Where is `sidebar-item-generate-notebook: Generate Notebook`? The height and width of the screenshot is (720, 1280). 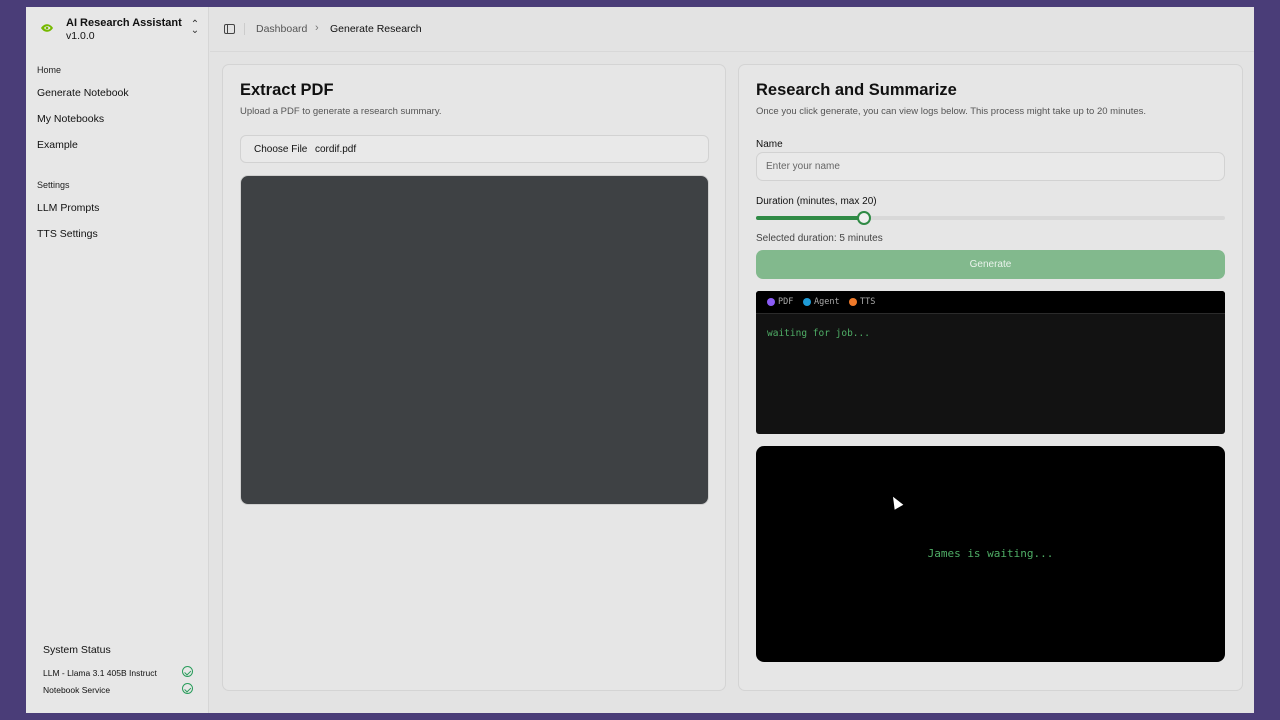
sidebar-item-generate-notebook: Generate Notebook is located at coordinates (83, 93).